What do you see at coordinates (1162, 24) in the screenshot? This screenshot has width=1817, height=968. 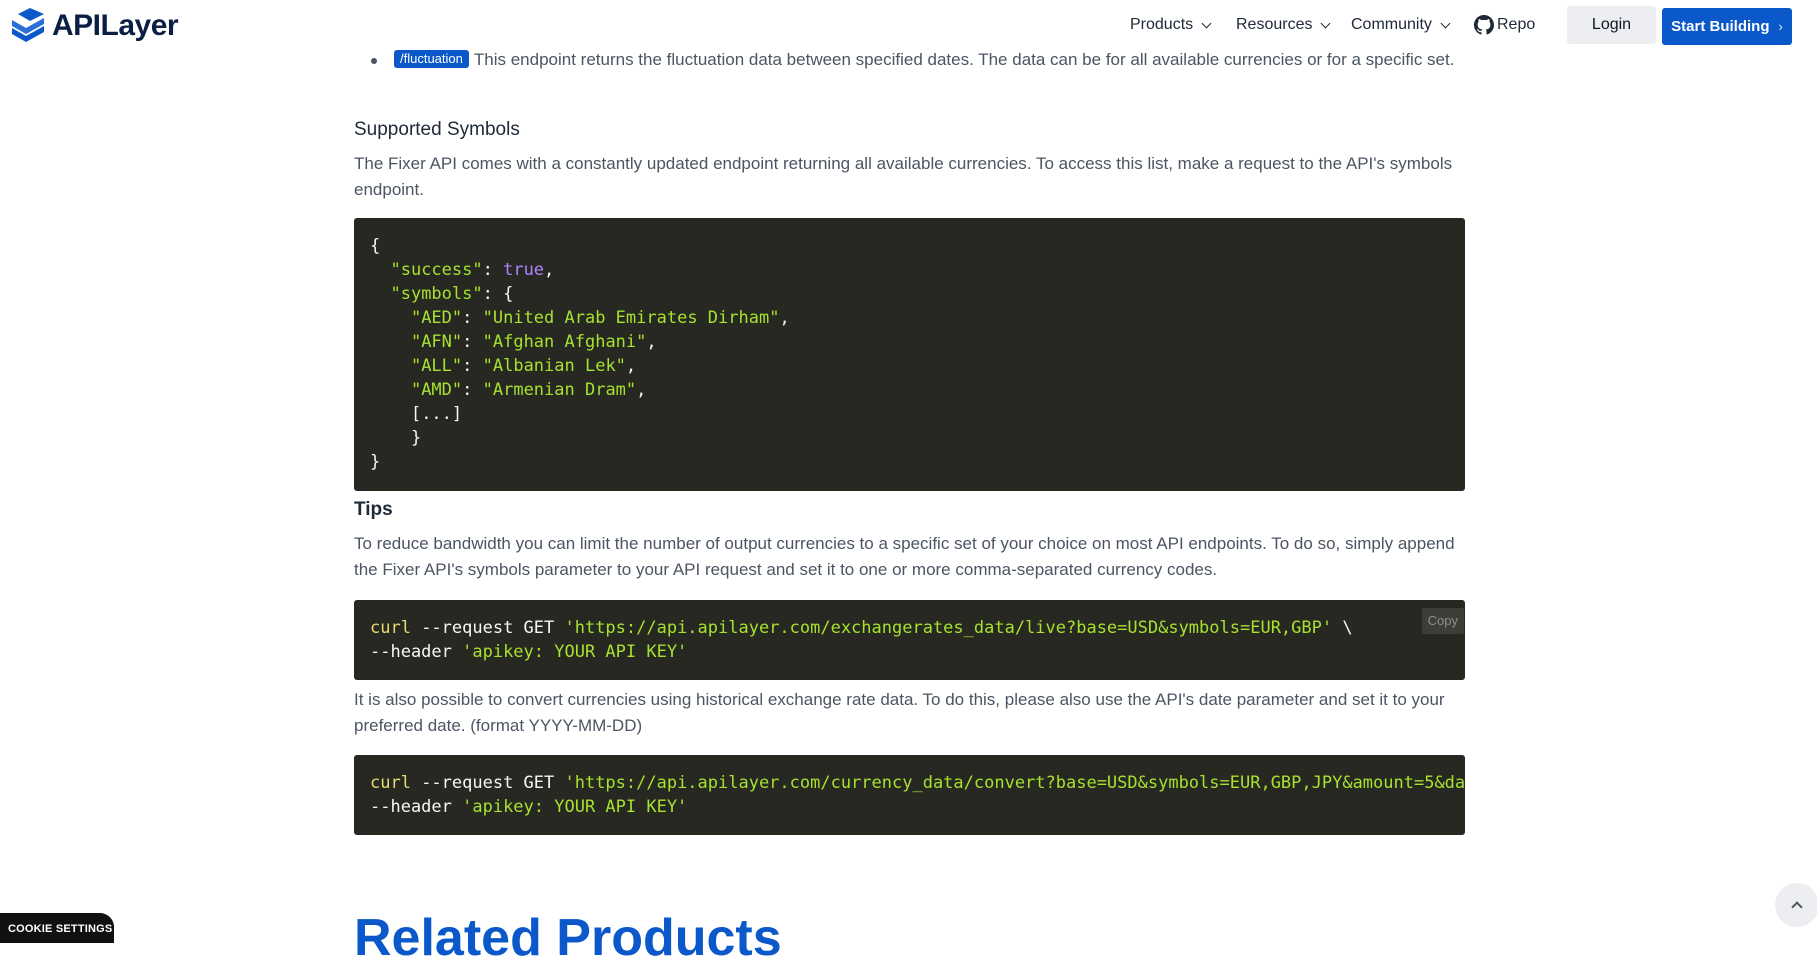 I see `nav-products-label: Products` at bounding box center [1162, 24].